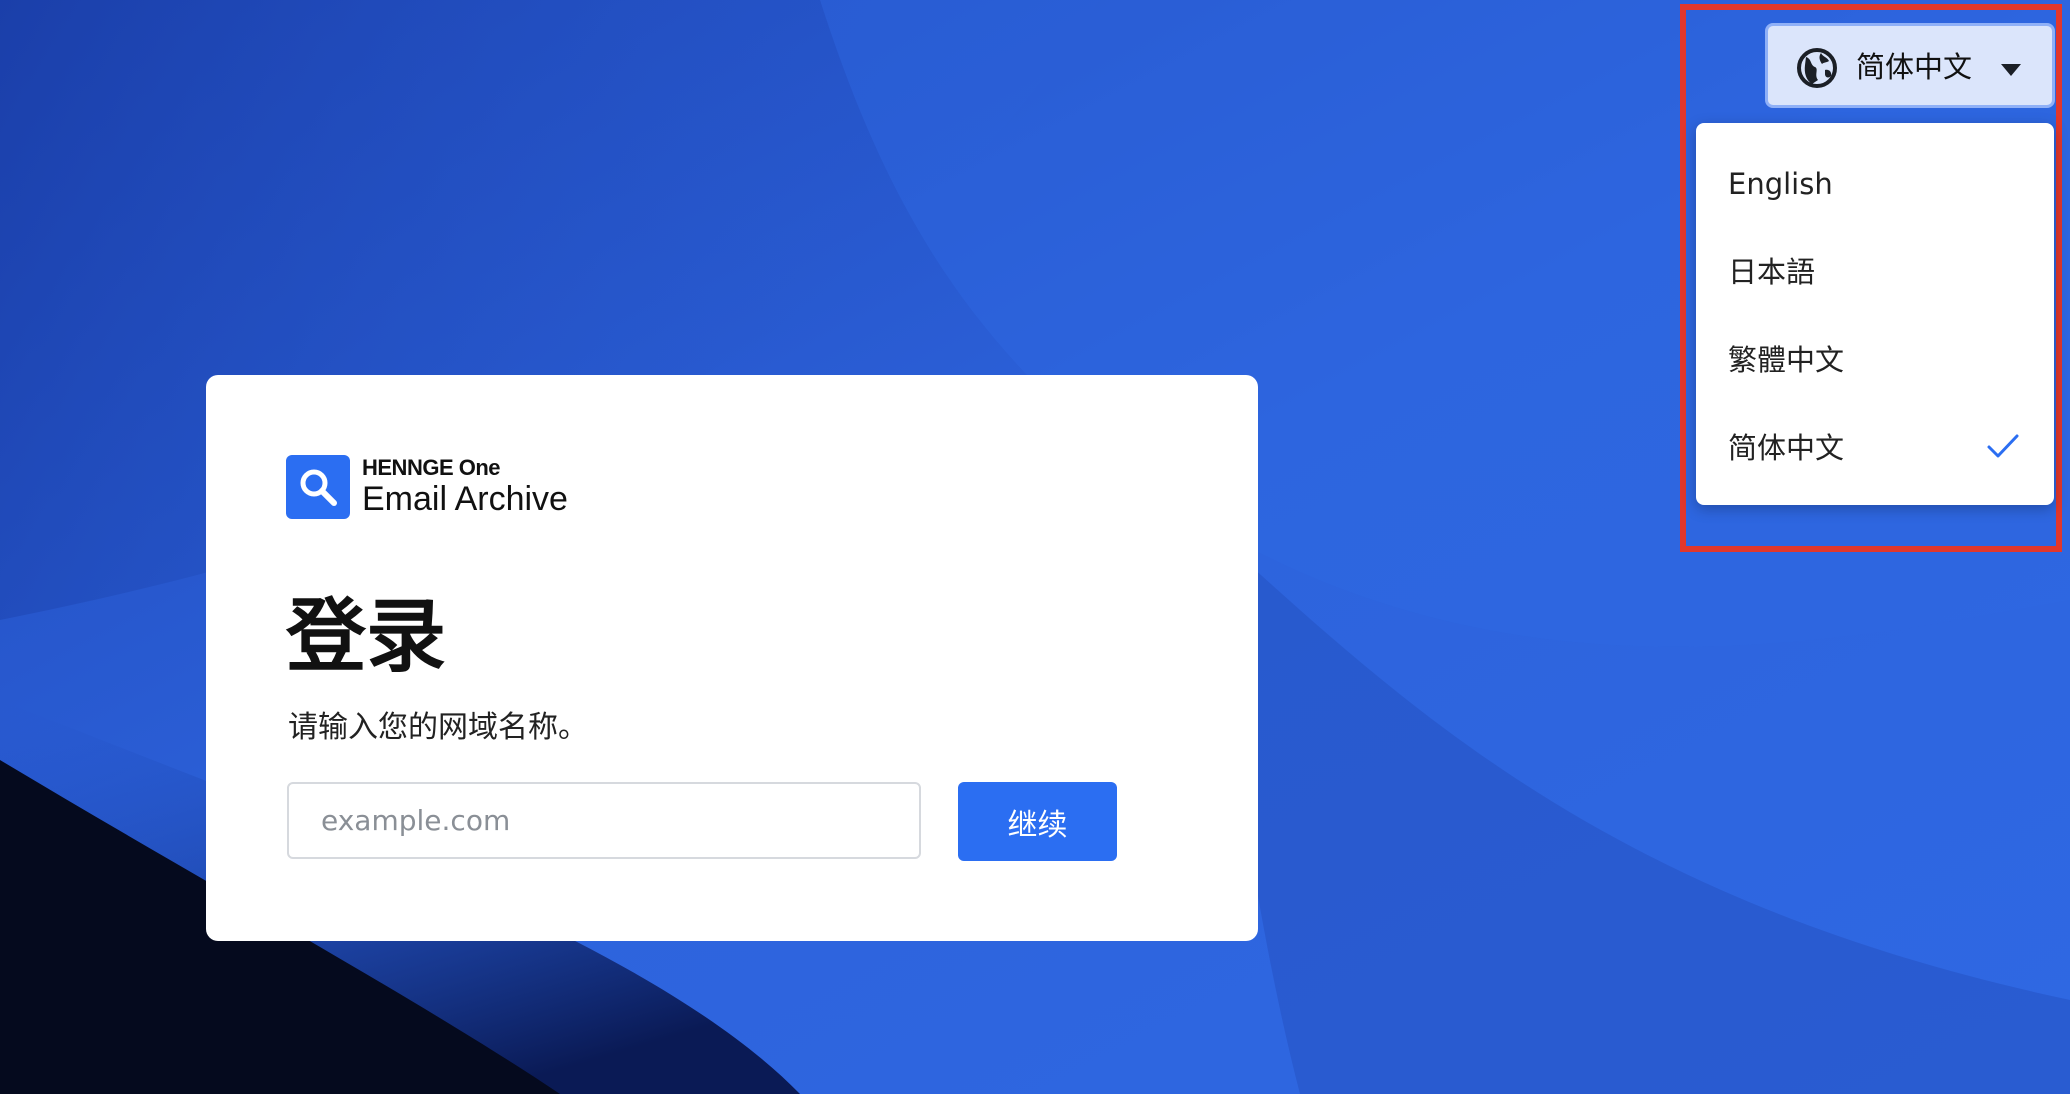 The height and width of the screenshot is (1094, 2070). I want to click on domain-input, so click(604, 820).